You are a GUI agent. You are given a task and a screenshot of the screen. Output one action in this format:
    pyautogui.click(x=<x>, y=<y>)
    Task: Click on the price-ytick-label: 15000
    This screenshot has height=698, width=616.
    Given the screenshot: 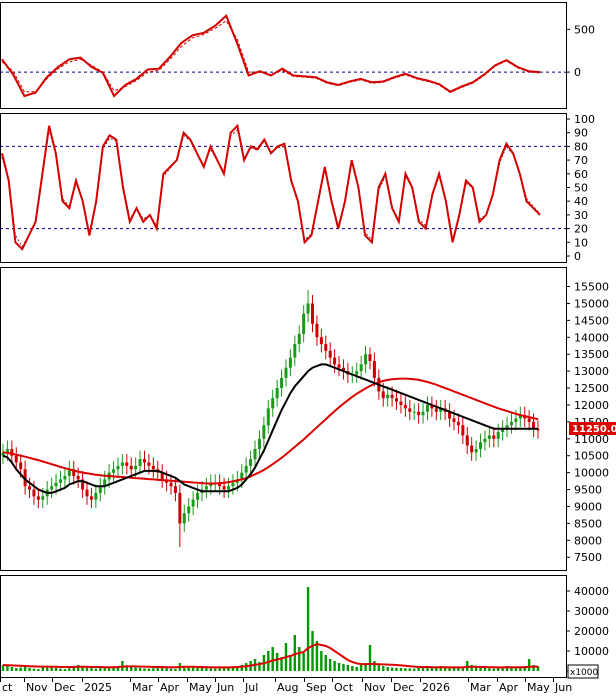 What is the action you would take?
    pyautogui.click(x=591, y=303)
    